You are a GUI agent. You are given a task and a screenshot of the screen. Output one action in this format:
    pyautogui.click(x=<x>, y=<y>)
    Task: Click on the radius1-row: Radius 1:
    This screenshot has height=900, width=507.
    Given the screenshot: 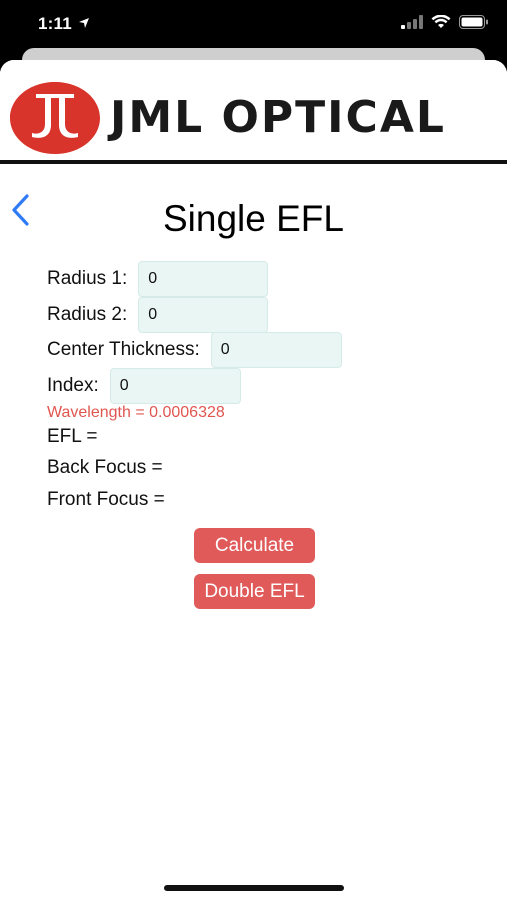 What is the action you would take?
    pyautogui.click(x=158, y=279)
    